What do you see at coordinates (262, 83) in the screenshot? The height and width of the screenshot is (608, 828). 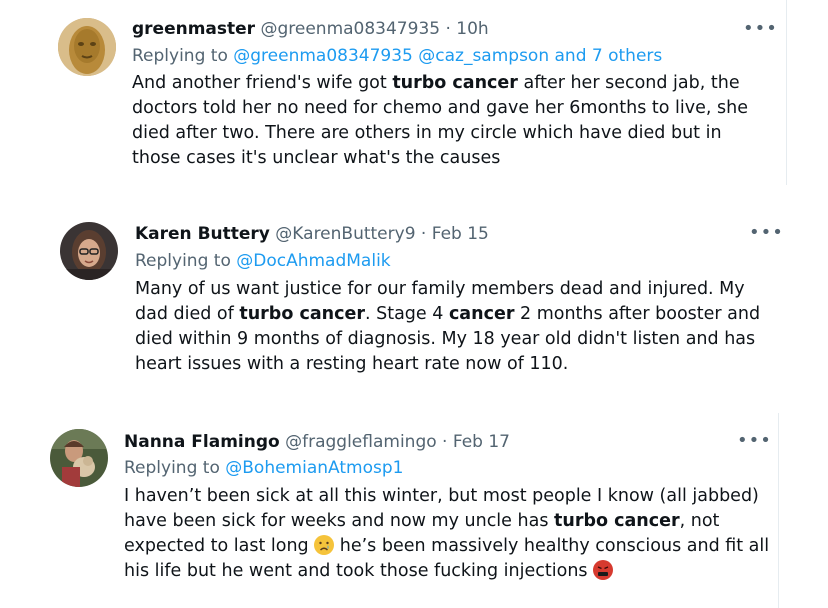 I see `tweet-text-part: And another friend's wife got` at bounding box center [262, 83].